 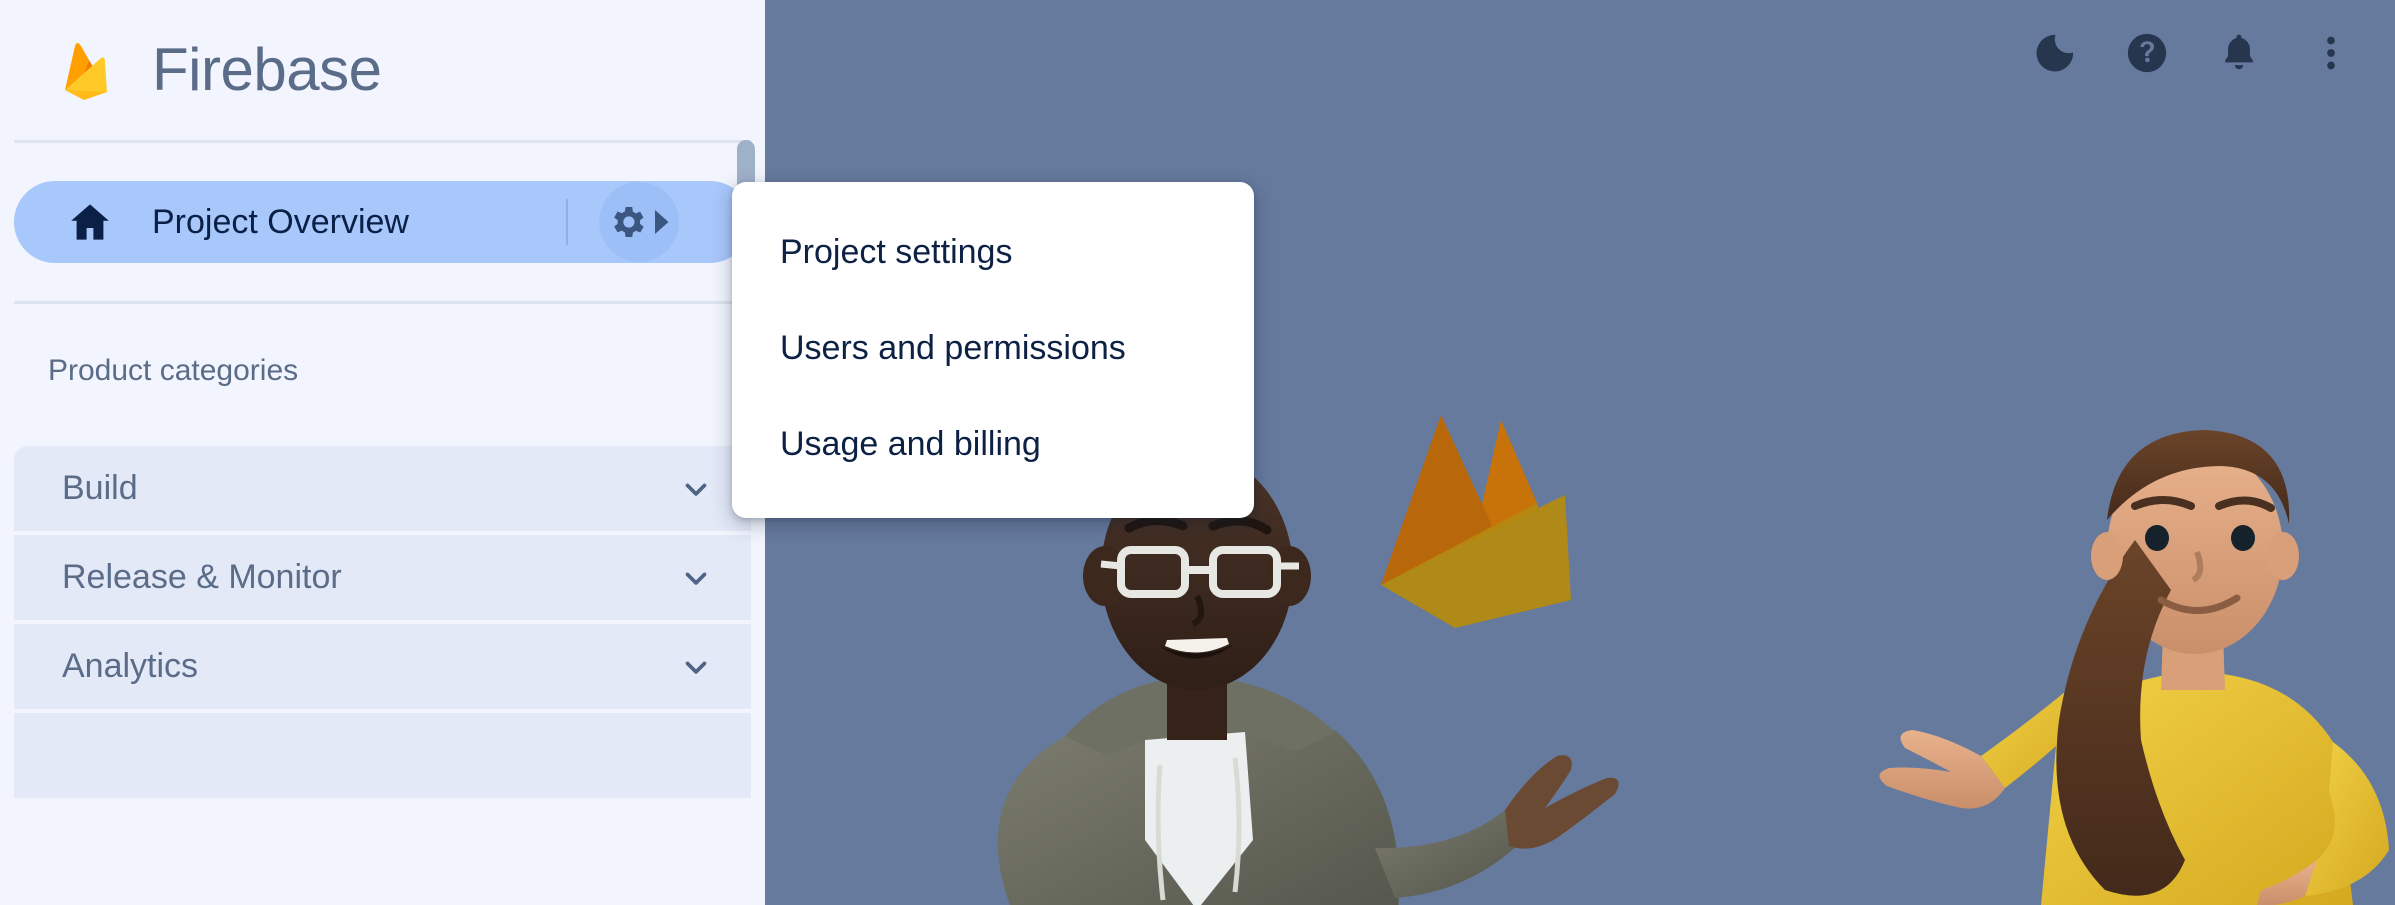 I want to click on project-overview-label: Project Overview, so click(x=280, y=221).